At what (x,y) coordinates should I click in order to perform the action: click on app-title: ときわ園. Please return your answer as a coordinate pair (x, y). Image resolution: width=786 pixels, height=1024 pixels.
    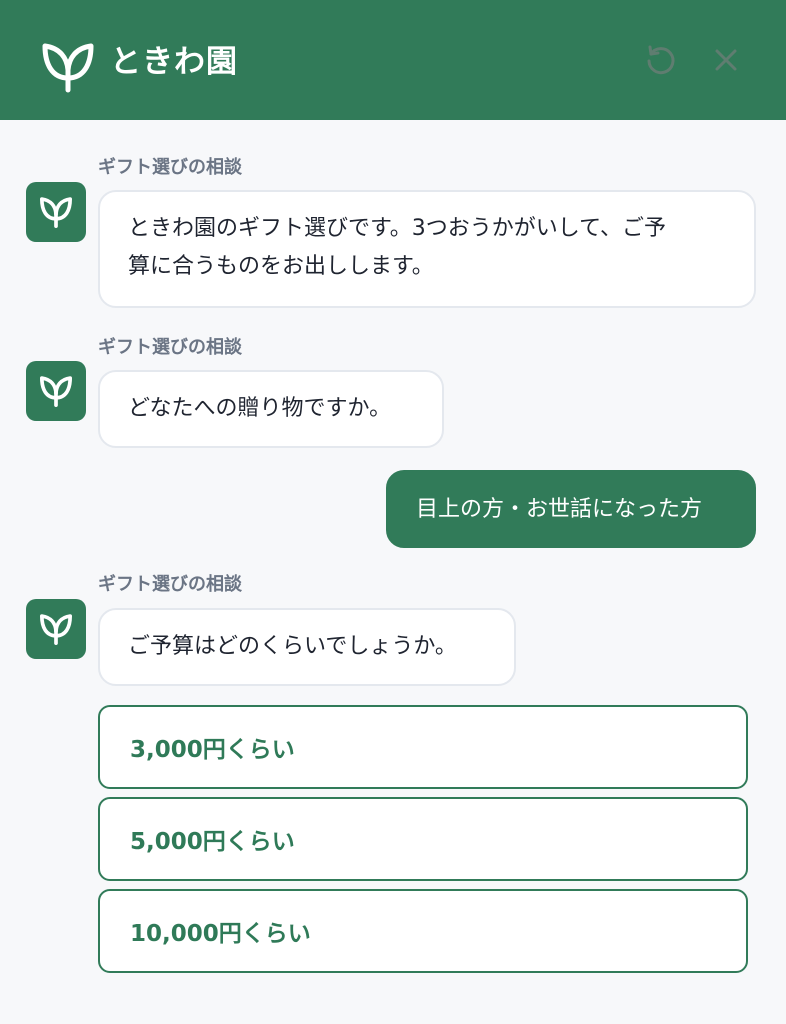
    Looking at the image, I should click on (174, 62).